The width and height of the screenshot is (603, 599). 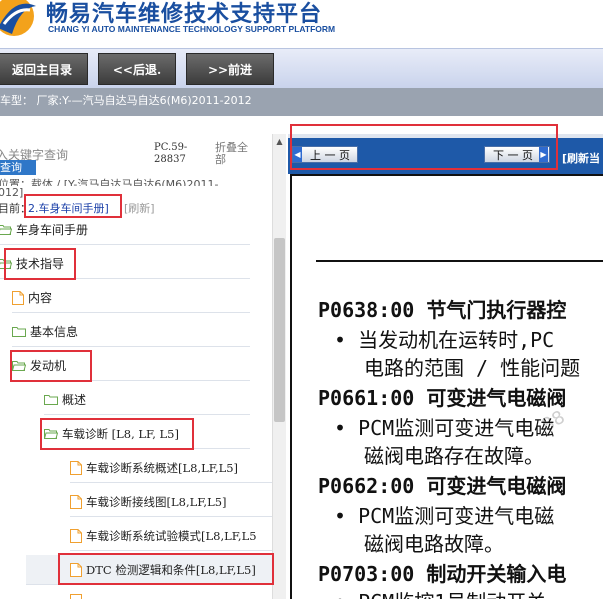 I want to click on tree-item-label: 车载诊断 [L8, LF, L5], so click(x=120, y=433).